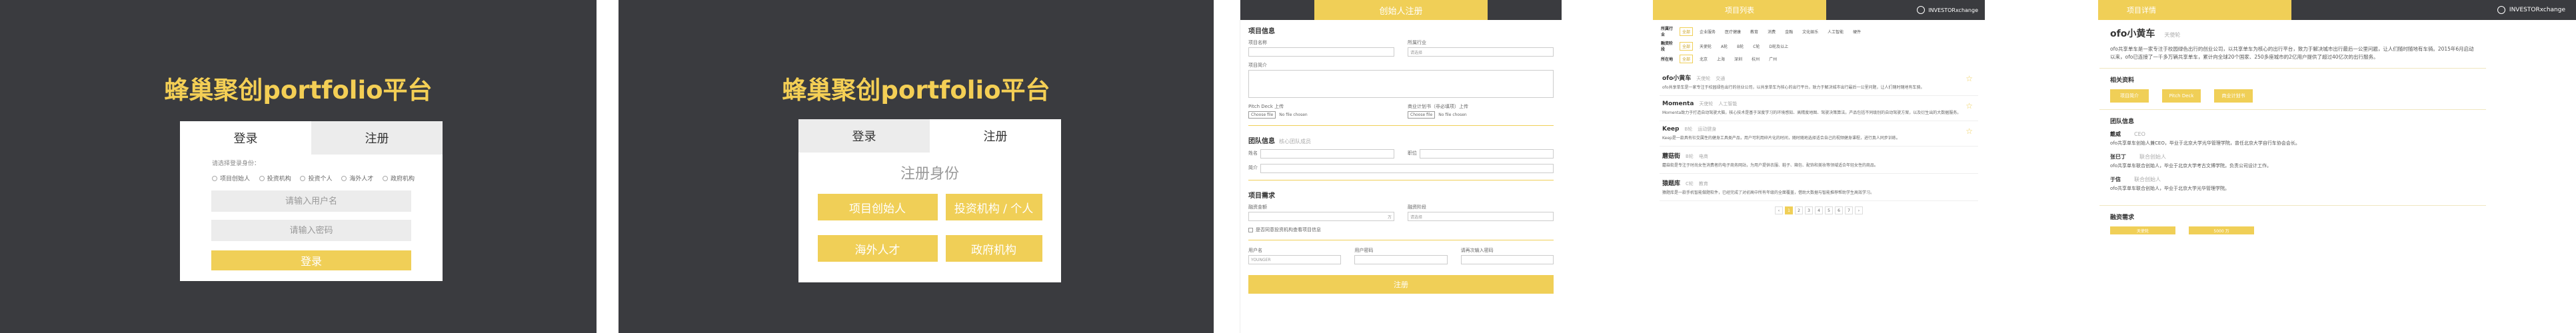 Image resolution: width=2576 pixels, height=333 pixels. What do you see at coordinates (231, 178) in the screenshot?
I see `role-option: 项目创始人` at bounding box center [231, 178].